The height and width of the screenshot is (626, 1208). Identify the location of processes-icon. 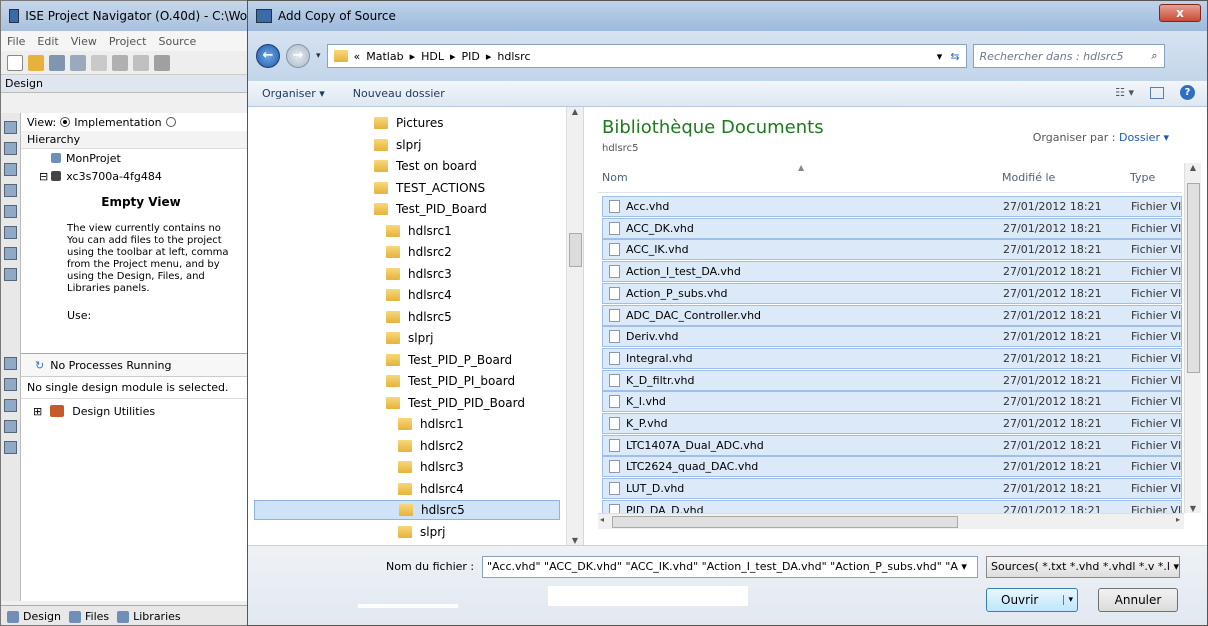
(10, 384).